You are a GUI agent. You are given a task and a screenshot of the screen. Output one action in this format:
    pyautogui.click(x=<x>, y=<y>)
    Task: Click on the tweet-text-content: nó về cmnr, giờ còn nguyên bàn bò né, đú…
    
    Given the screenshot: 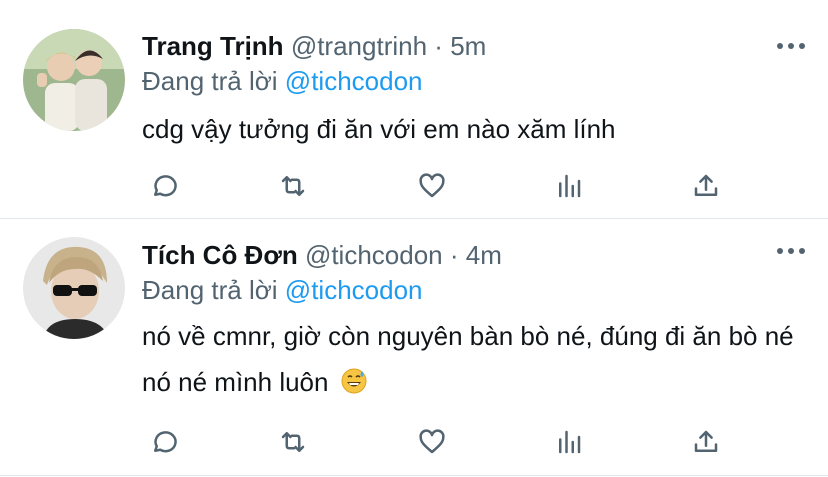 What is the action you would take?
    pyautogui.click(x=468, y=359)
    